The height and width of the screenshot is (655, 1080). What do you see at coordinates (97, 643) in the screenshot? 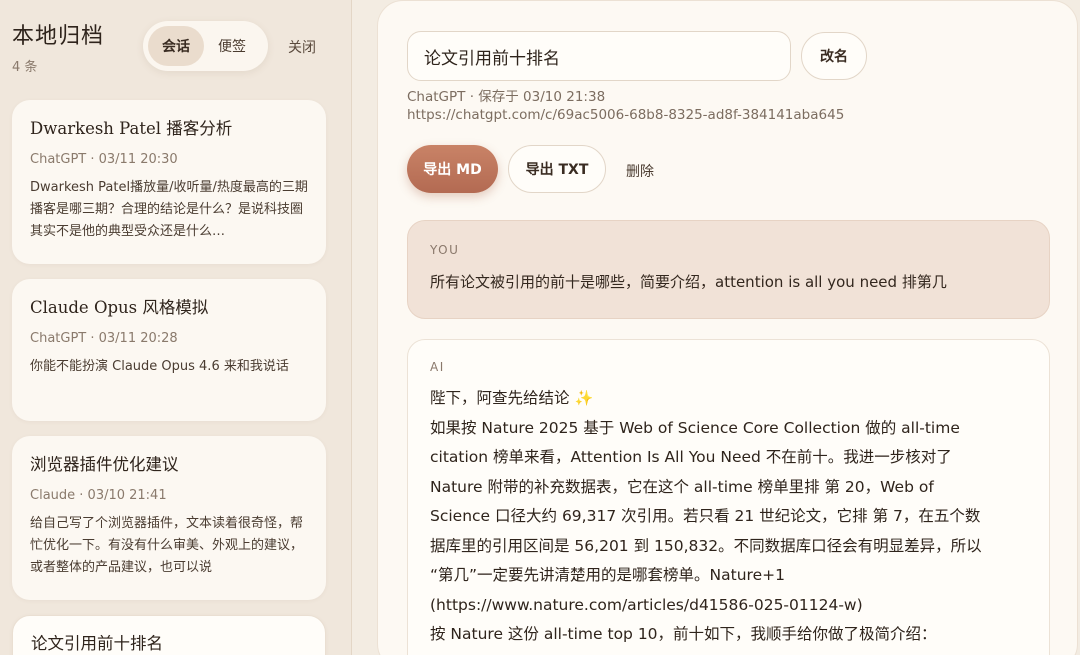
I see `card-title: 论文引用前十排名` at bounding box center [97, 643].